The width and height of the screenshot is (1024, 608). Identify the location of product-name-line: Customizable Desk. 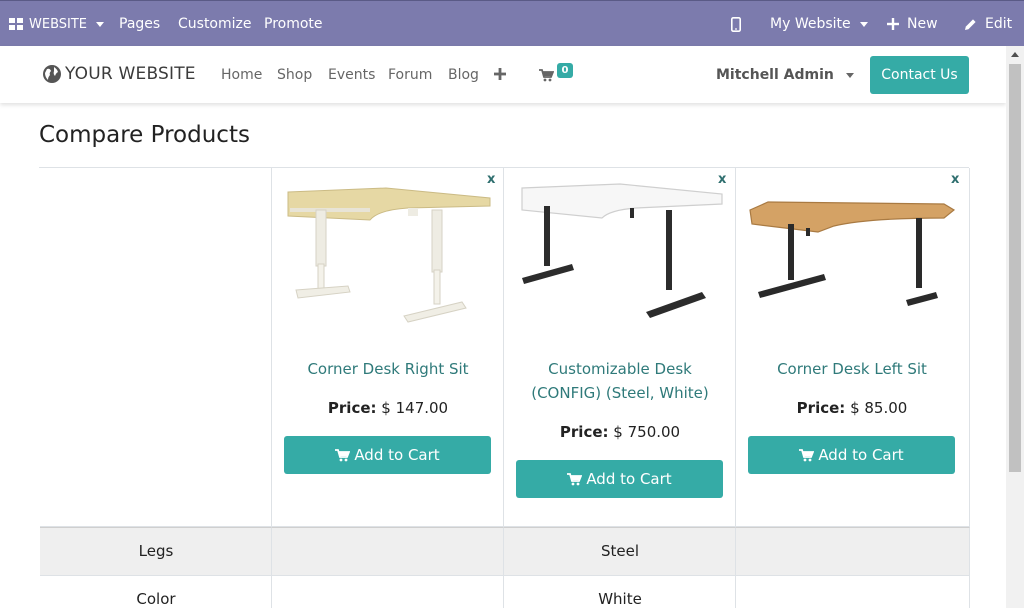
(620, 369).